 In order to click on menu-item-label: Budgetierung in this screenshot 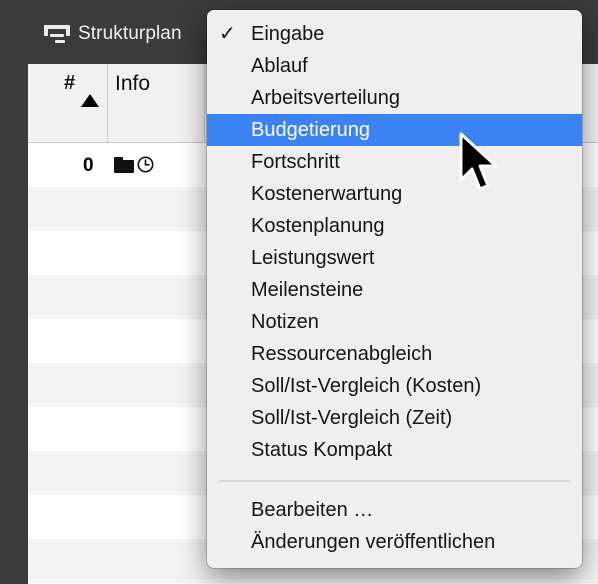, I will do `click(310, 130)`.